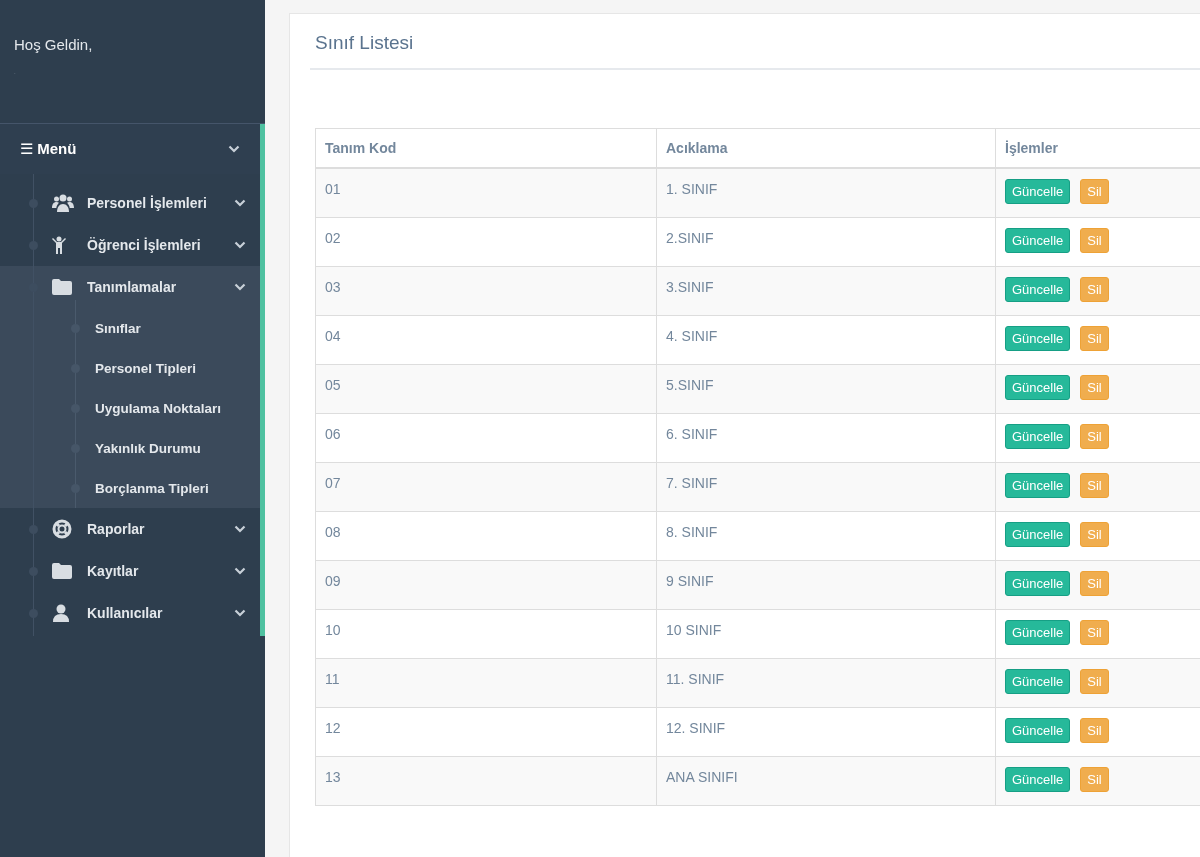 The height and width of the screenshot is (857, 1200). What do you see at coordinates (130, 245) in the screenshot?
I see `sidebar-item: Öğrenci İşlemleri` at bounding box center [130, 245].